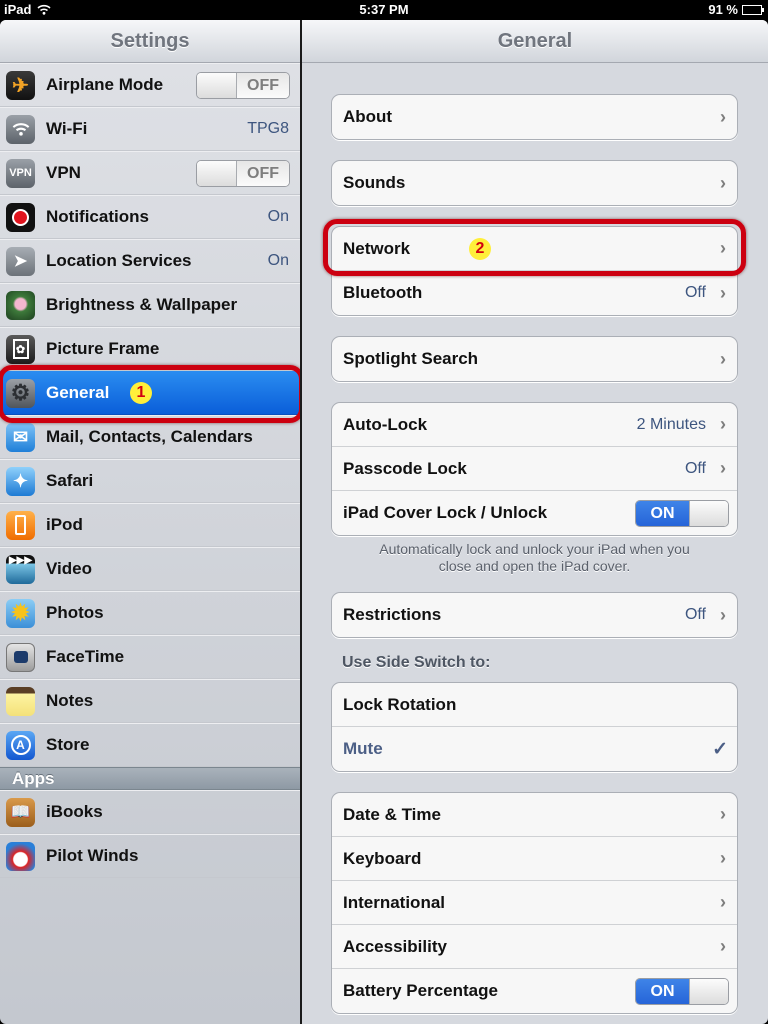 This screenshot has width=768, height=1024. I want to click on restrictions-group: Restrictions Off ›, so click(534, 615).